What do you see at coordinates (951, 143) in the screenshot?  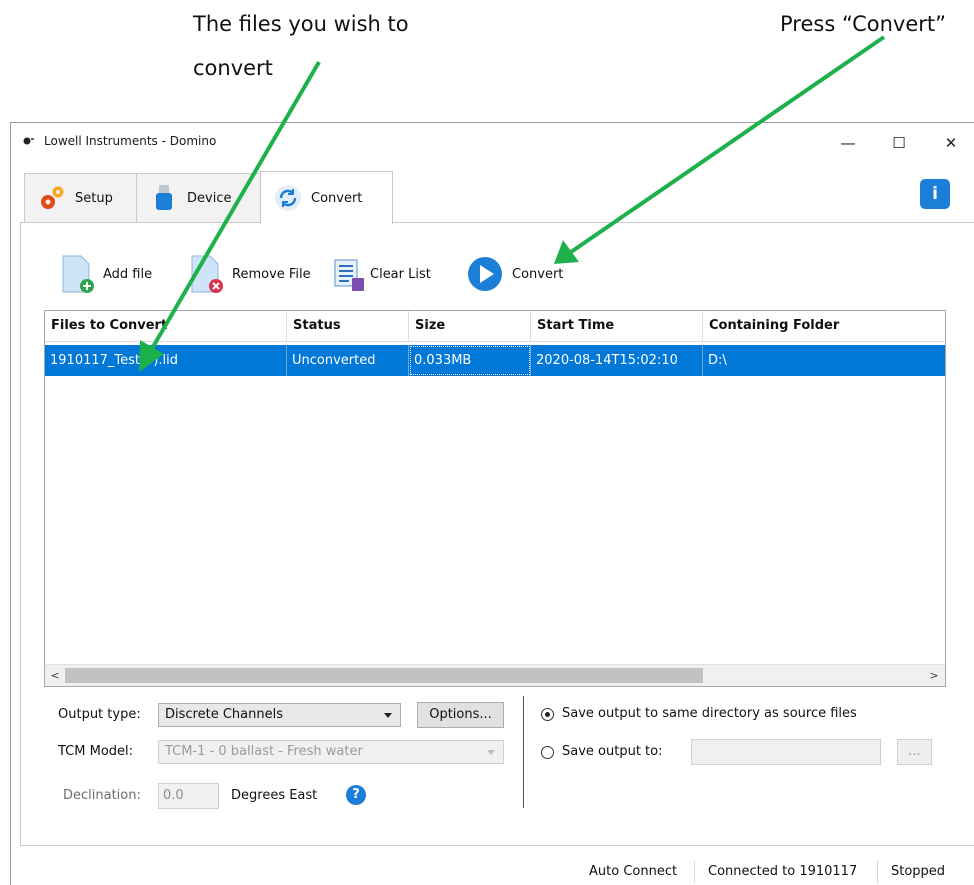 I see `close-button: ✕` at bounding box center [951, 143].